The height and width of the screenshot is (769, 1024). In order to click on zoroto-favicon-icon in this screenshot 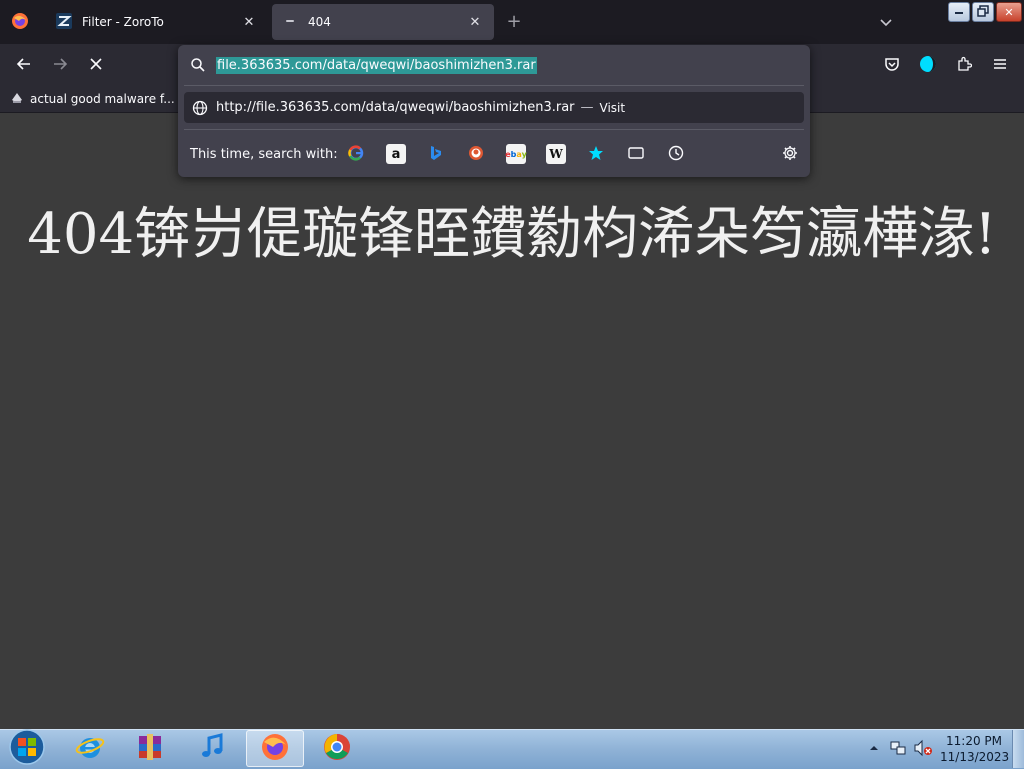, I will do `click(64, 22)`.